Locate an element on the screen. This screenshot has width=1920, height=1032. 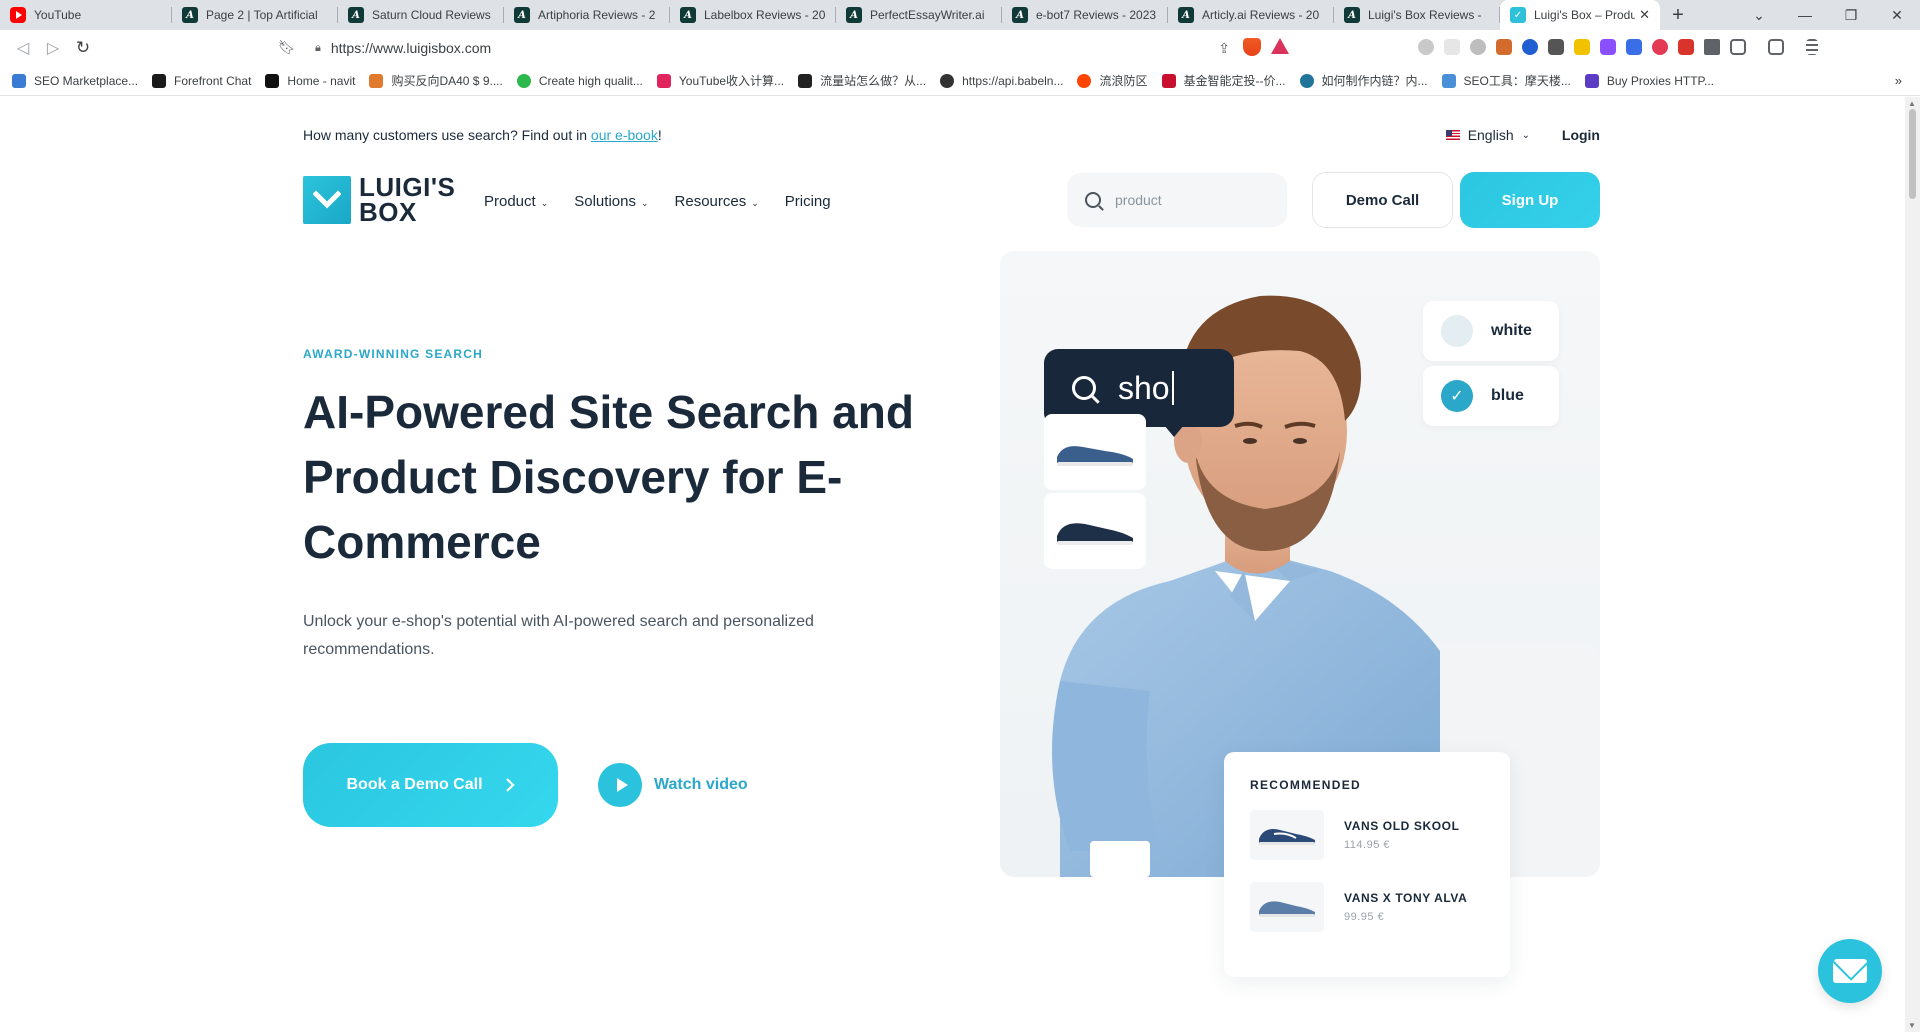
new-tab-button: + is located at coordinates (1678, 15).